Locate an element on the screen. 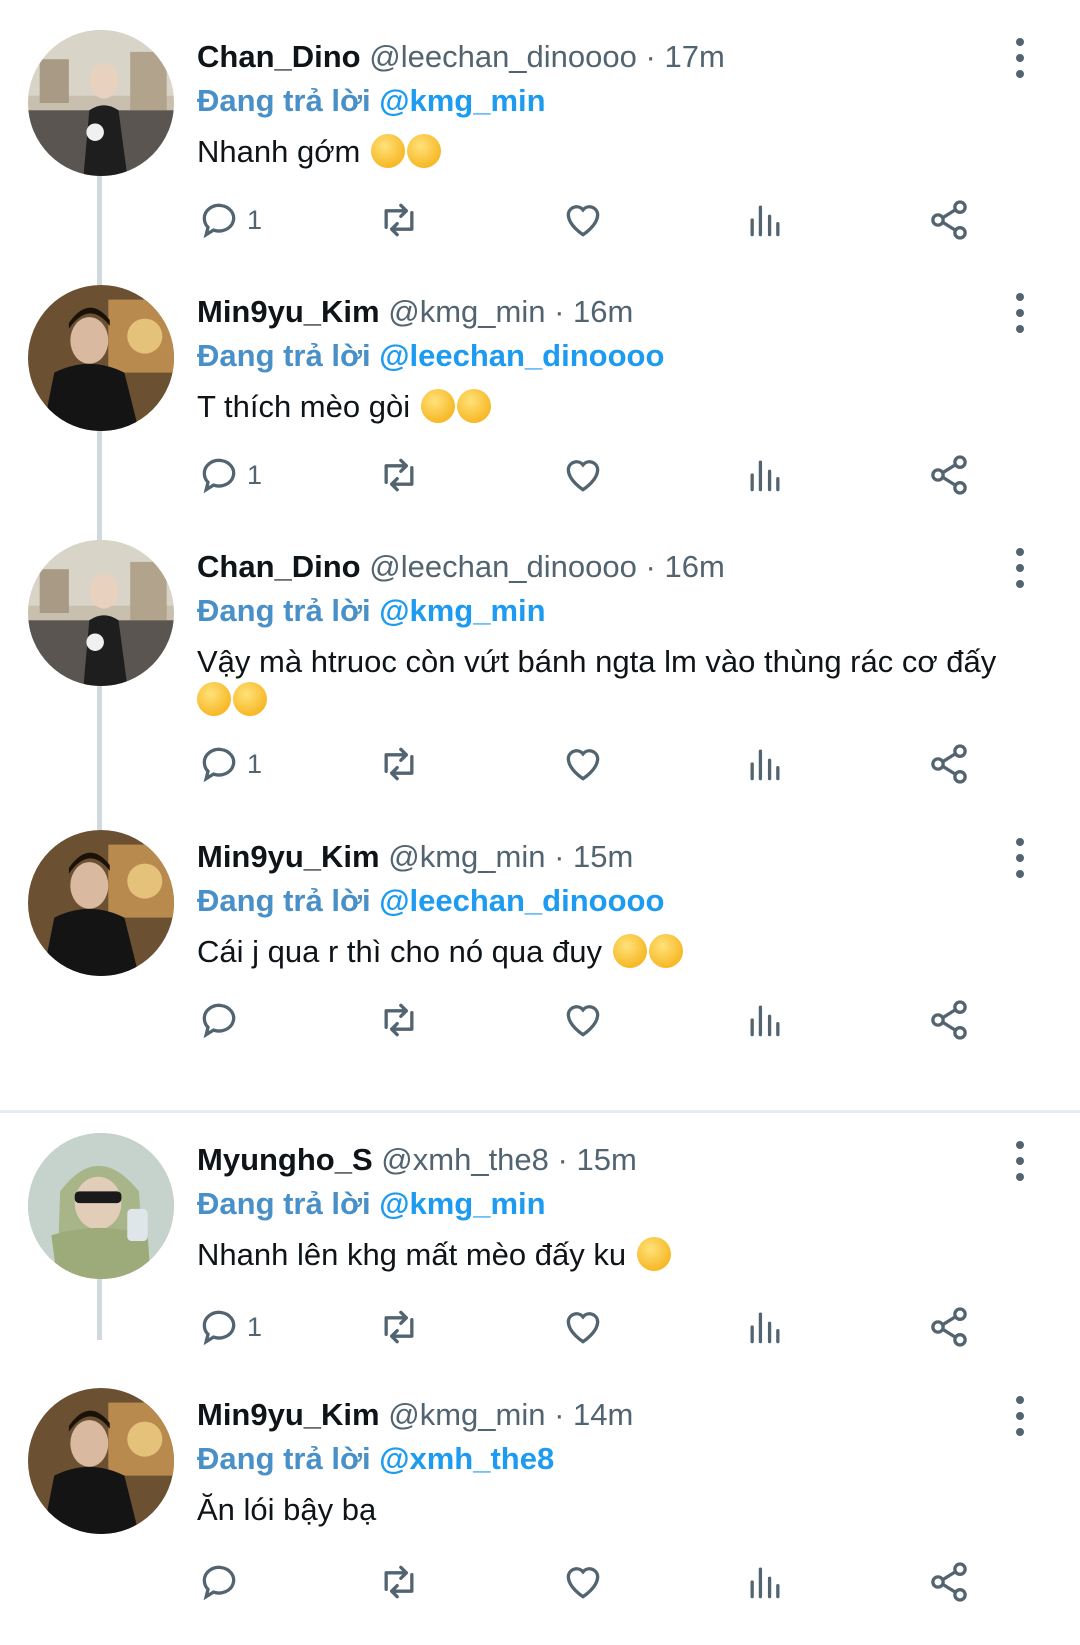  tweet-header: Min9yu_Kim @kmg_min · 15m is located at coordinates (415, 857).